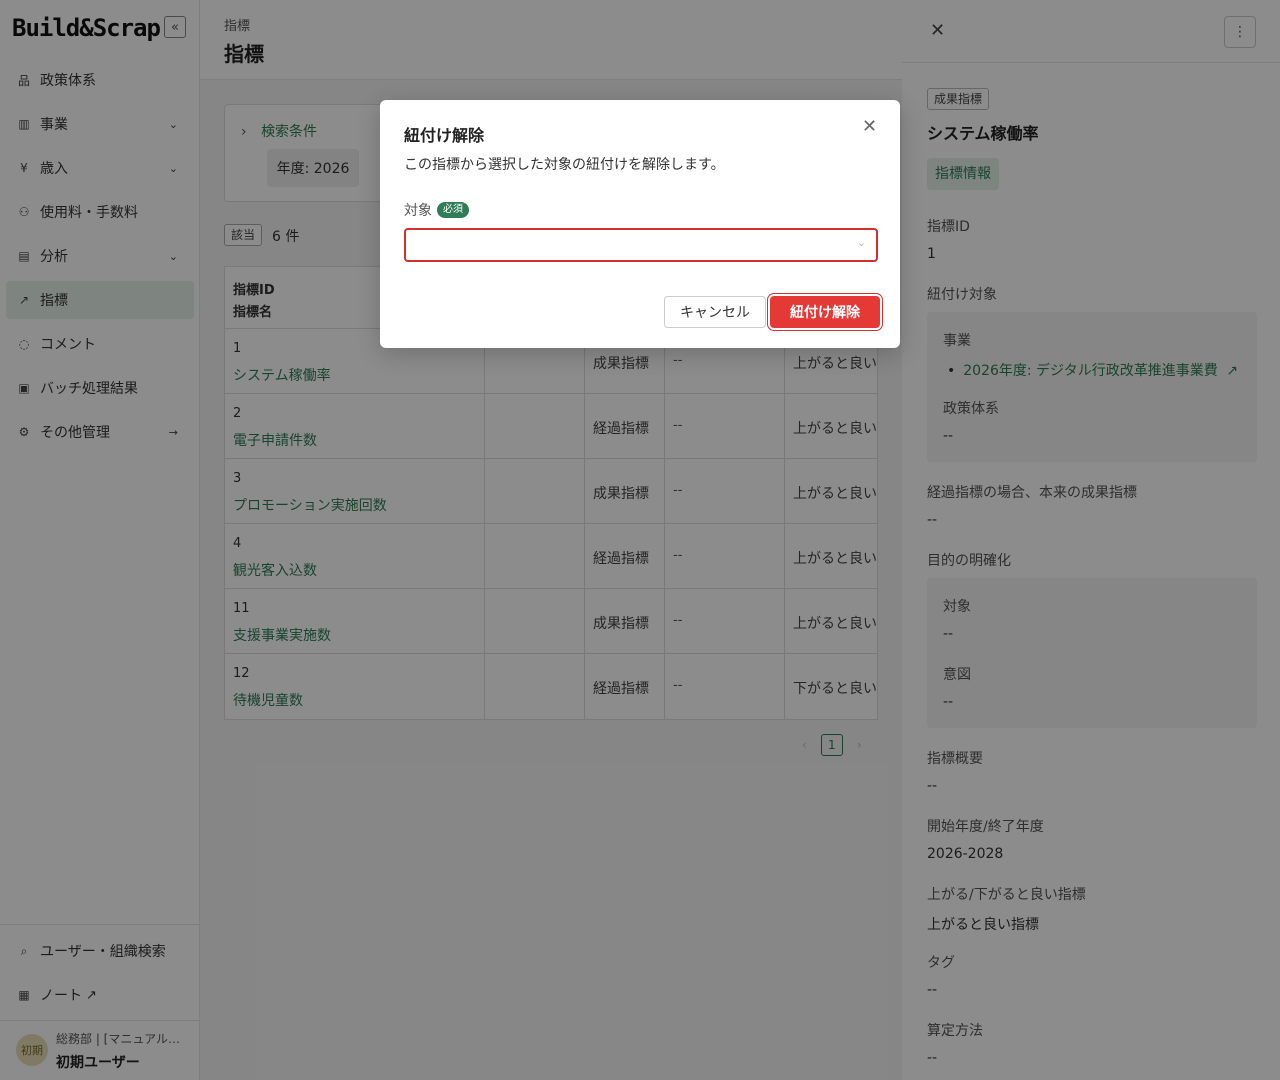 Image resolution: width=1280 pixels, height=1080 pixels. I want to click on close-icon: ✕, so click(869, 126).